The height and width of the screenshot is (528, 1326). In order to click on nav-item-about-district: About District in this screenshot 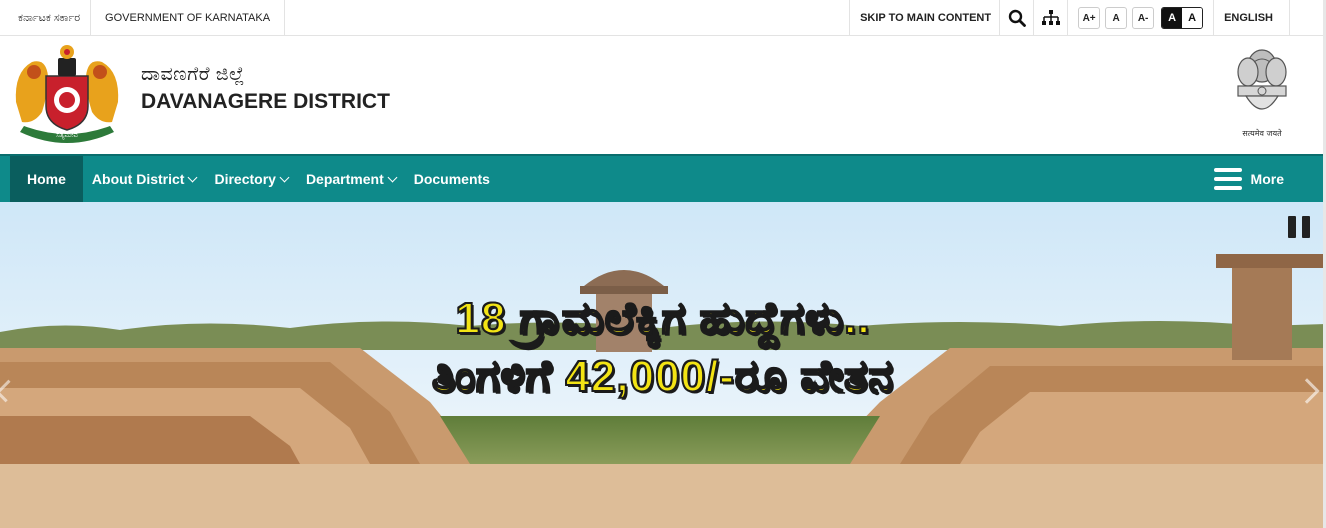, I will do `click(144, 179)`.